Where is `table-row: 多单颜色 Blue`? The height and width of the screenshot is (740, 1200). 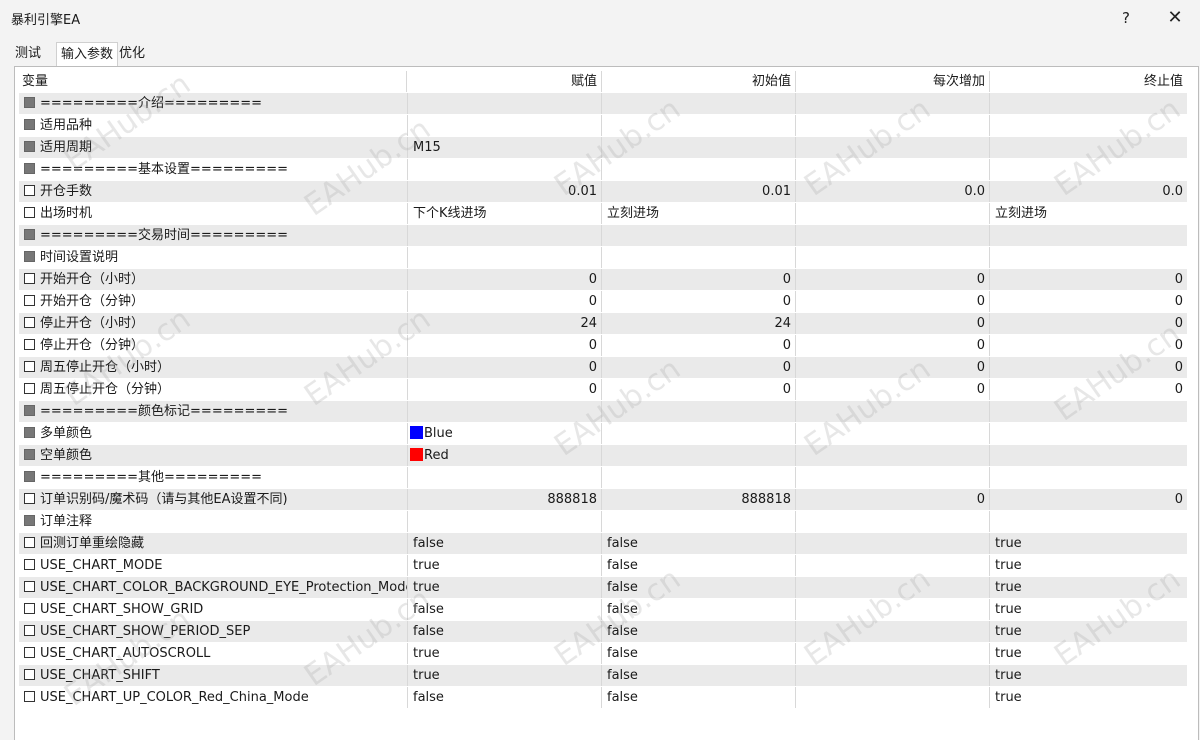 table-row: 多单颜色 Blue is located at coordinates (603, 434).